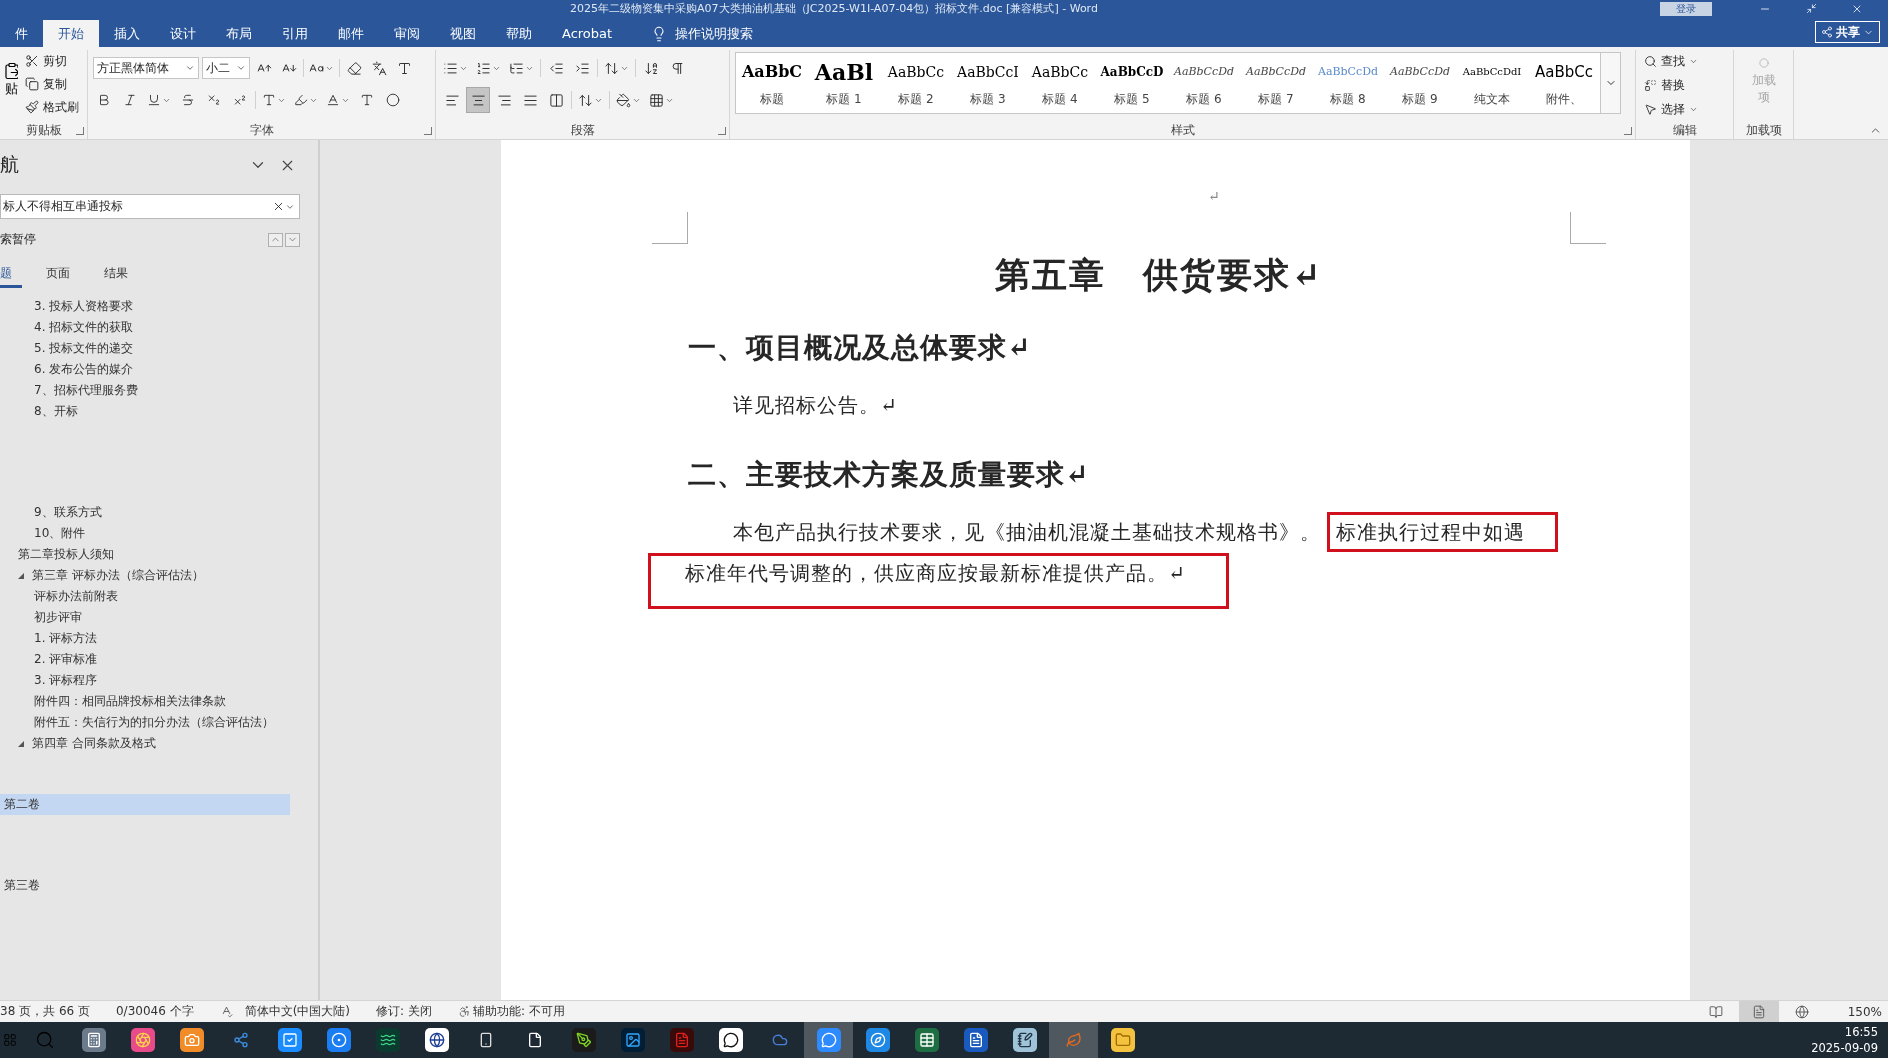 The width and height of the screenshot is (1888, 1058). What do you see at coordinates (583, 1040) in the screenshot?
I see `pen-icon` at bounding box center [583, 1040].